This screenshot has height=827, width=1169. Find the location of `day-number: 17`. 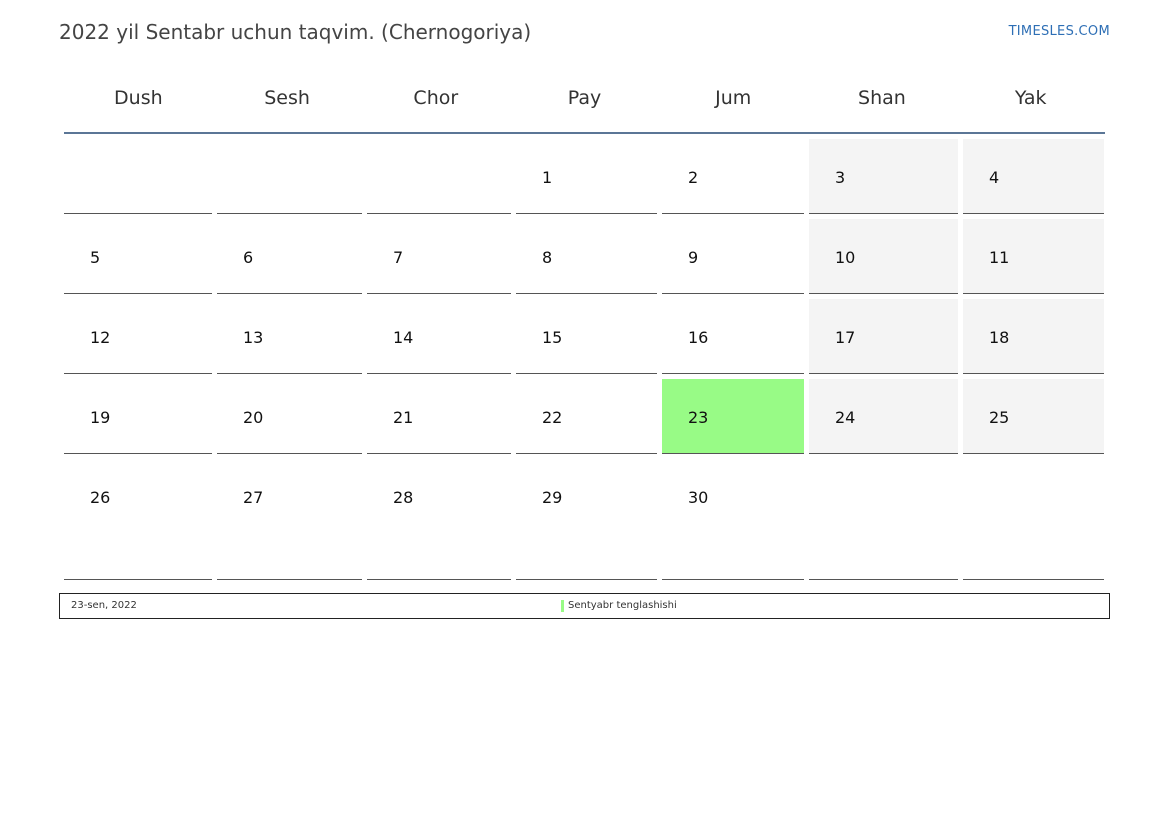

day-number: 17 is located at coordinates (845, 337).